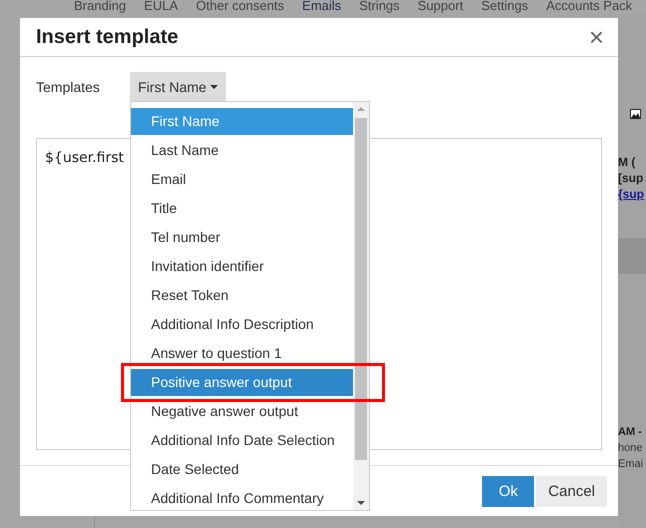 This screenshot has width=646, height=528. What do you see at coordinates (242, 469) in the screenshot?
I see `dropdown-option: Date Selected` at bounding box center [242, 469].